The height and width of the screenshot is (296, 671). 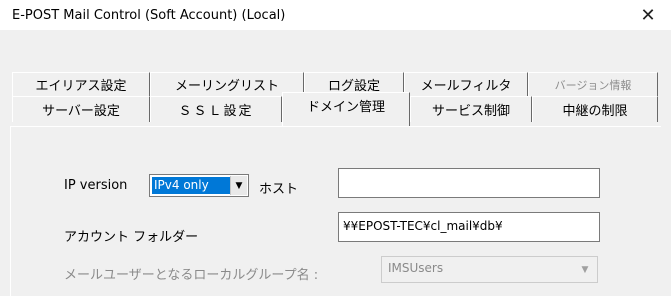 What do you see at coordinates (216, 111) in the screenshot?
I see `tab-label: ＳＳＬ設定` at bounding box center [216, 111].